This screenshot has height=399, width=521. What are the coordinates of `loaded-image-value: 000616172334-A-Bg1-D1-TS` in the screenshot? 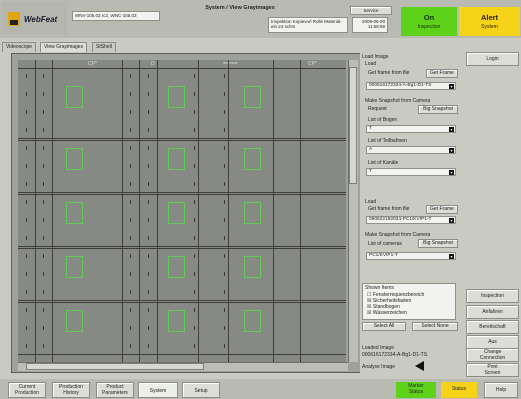 It's located at (395, 355).